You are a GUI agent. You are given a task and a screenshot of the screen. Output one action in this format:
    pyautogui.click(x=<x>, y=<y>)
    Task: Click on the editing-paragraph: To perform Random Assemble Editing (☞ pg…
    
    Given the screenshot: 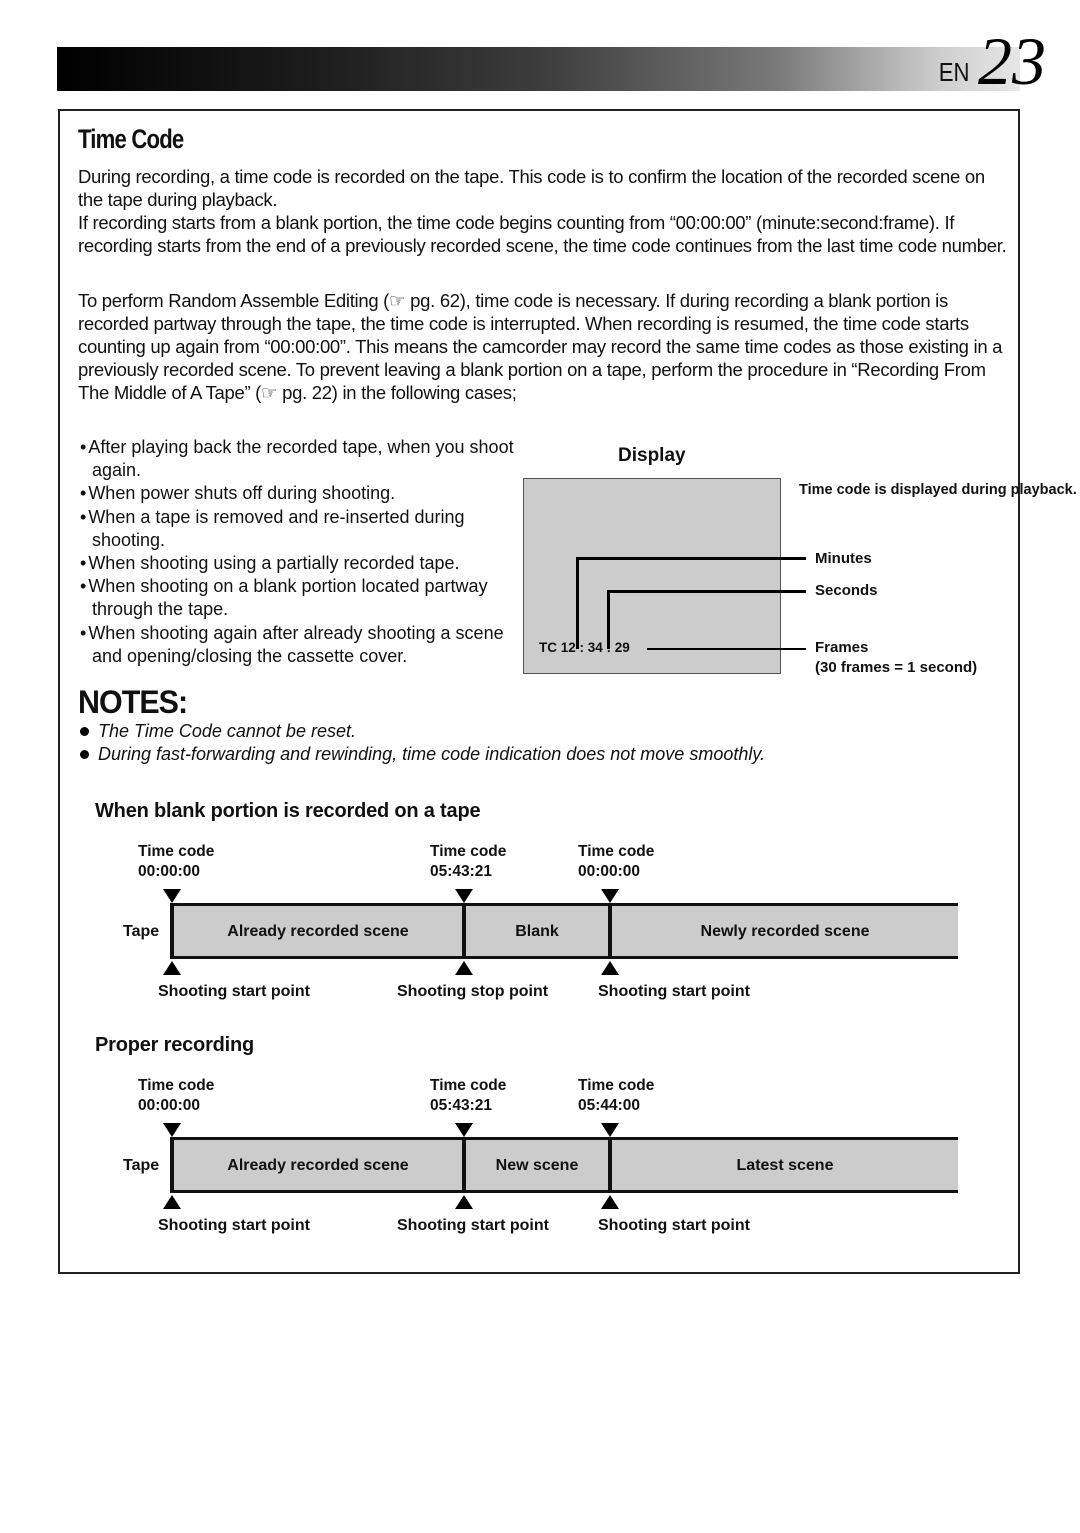 What is the action you would take?
    pyautogui.click(x=545, y=346)
    